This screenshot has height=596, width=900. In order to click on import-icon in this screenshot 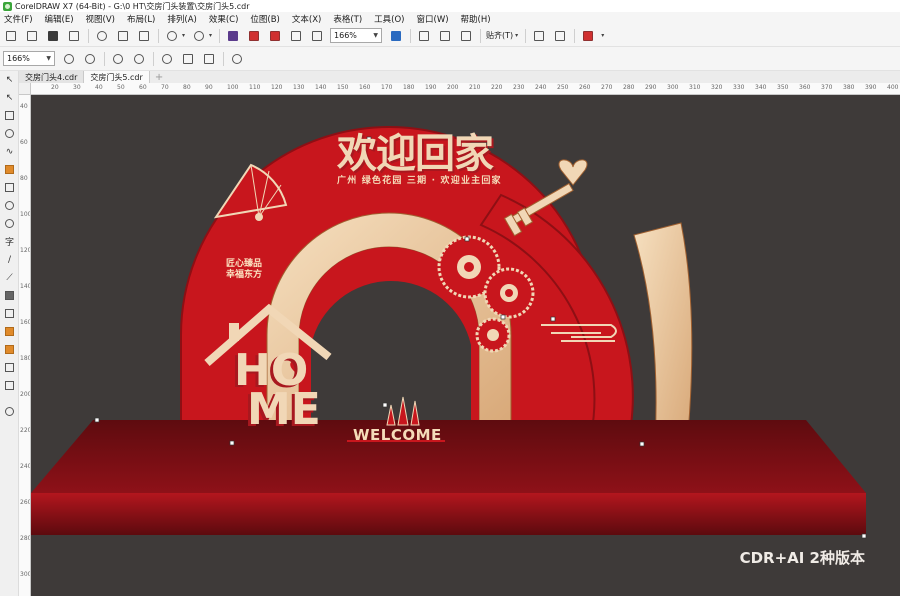, I will do `click(254, 36)`.